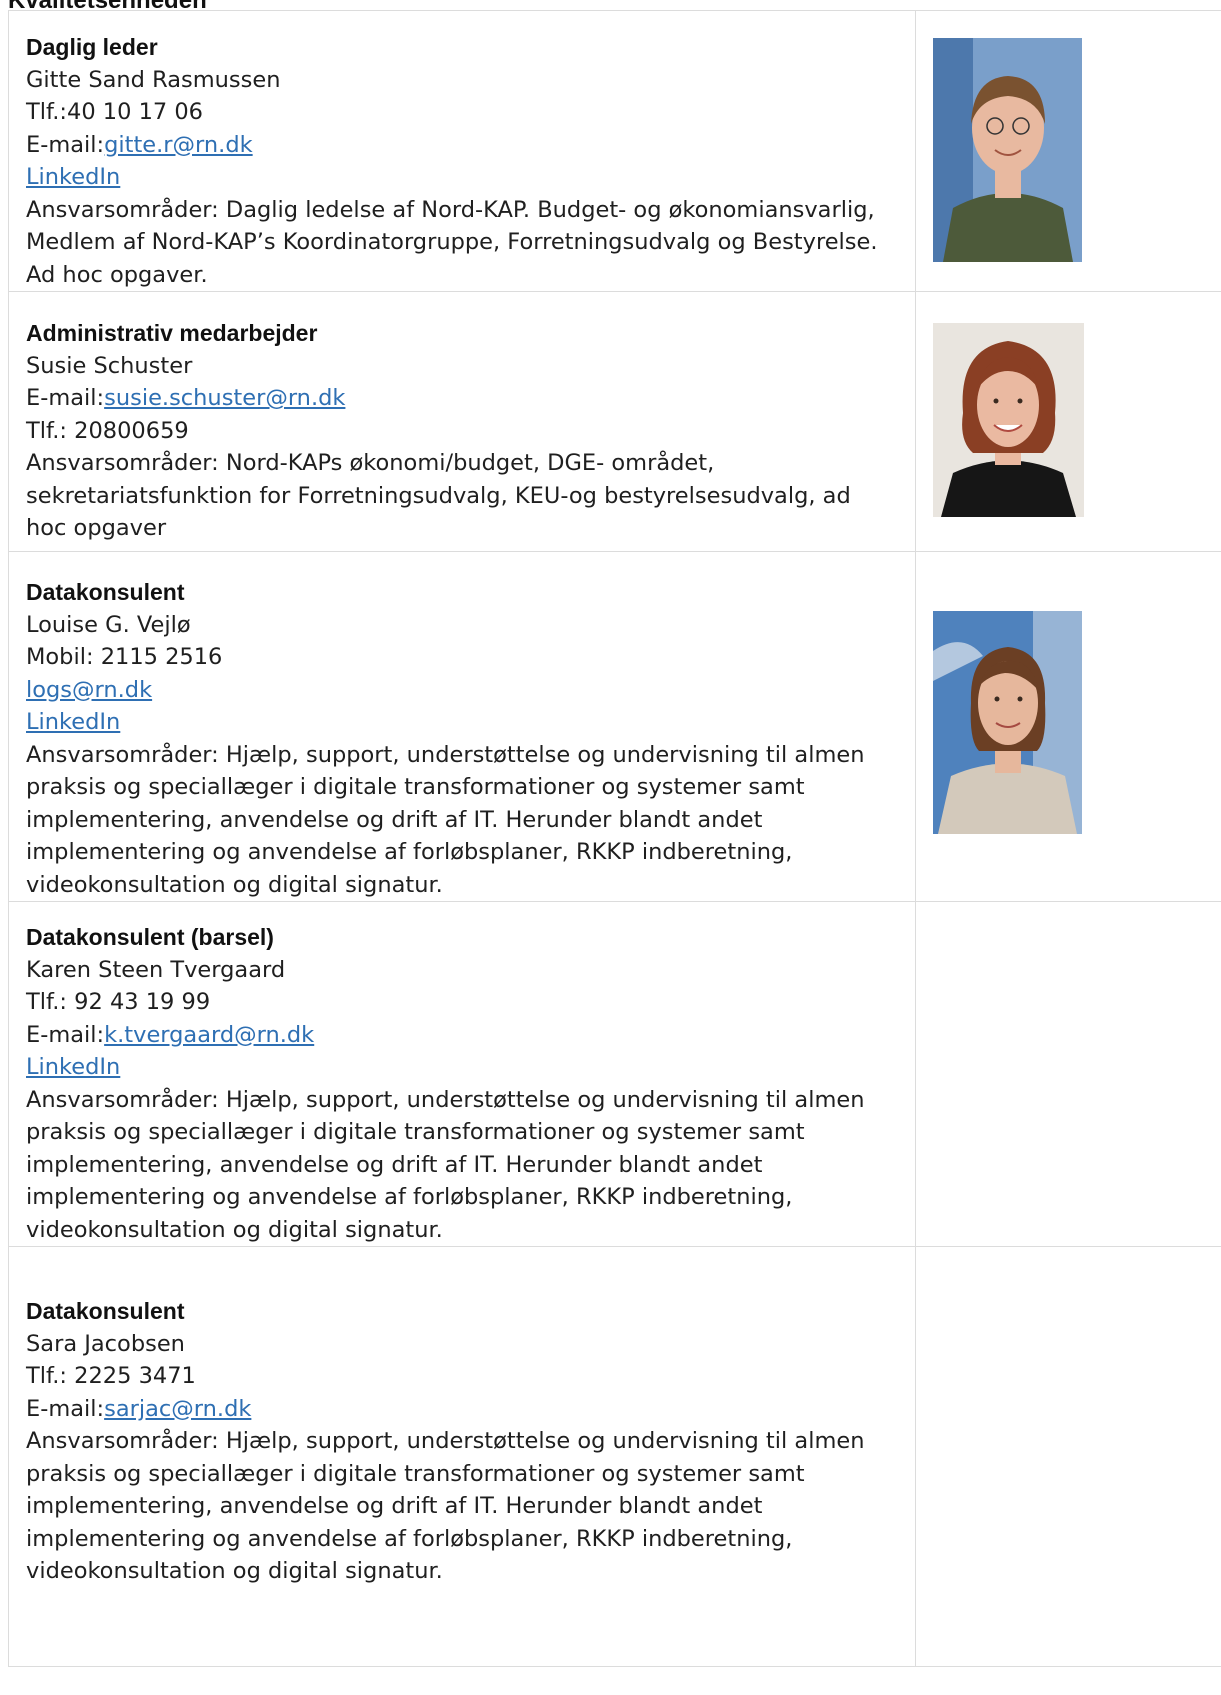  I want to click on staff-name: Karen Steen Tvergaard, so click(156, 969).